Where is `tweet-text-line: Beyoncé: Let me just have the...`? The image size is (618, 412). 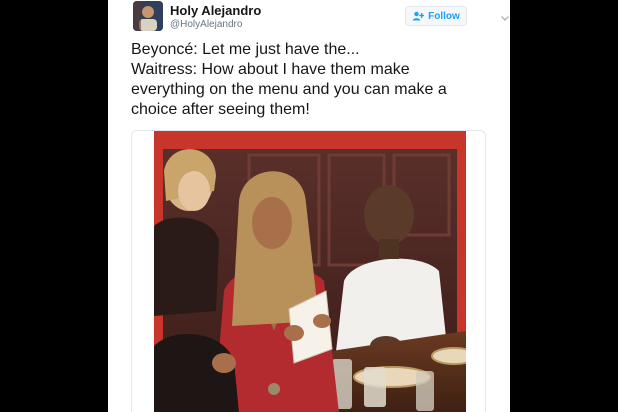 tweet-text-line: Beyoncé: Let me just have the... is located at coordinates (245, 49).